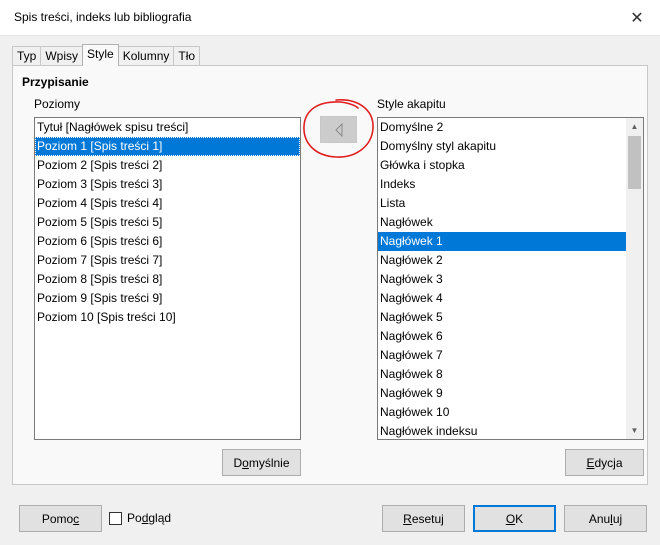 The image size is (660, 545). What do you see at coordinates (634, 430) in the screenshot?
I see `scroll-down-icon: ▼` at bounding box center [634, 430].